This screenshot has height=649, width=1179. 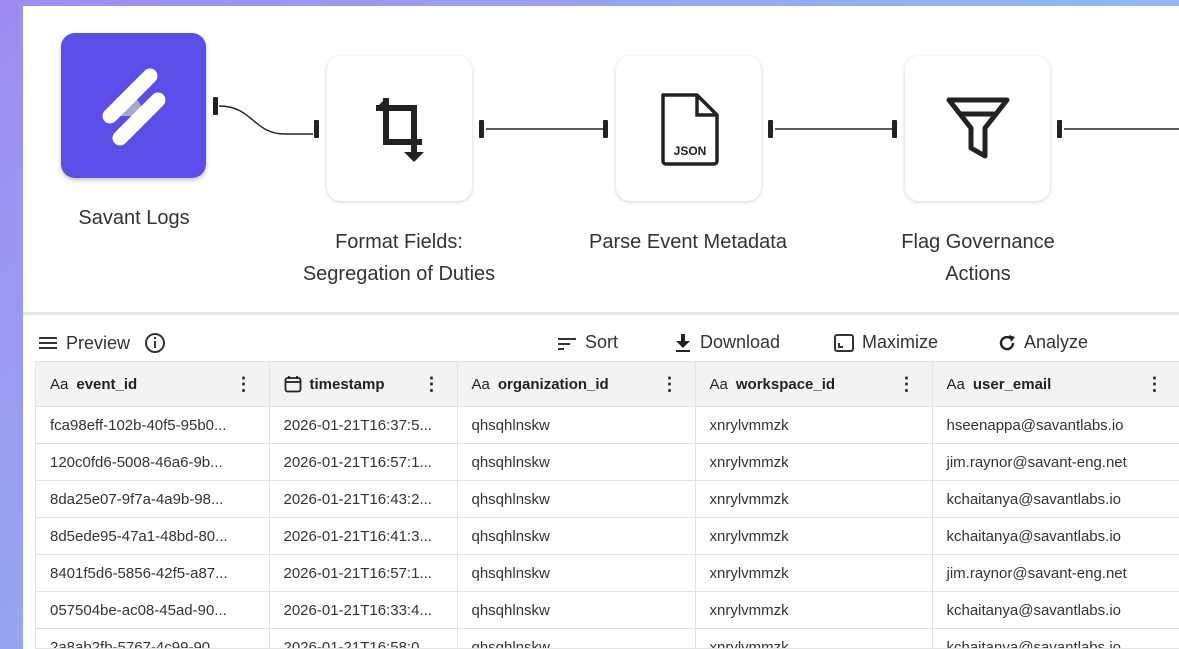 I want to click on column-header-user-email: Aa user_email ⋮, so click(x=1055, y=384).